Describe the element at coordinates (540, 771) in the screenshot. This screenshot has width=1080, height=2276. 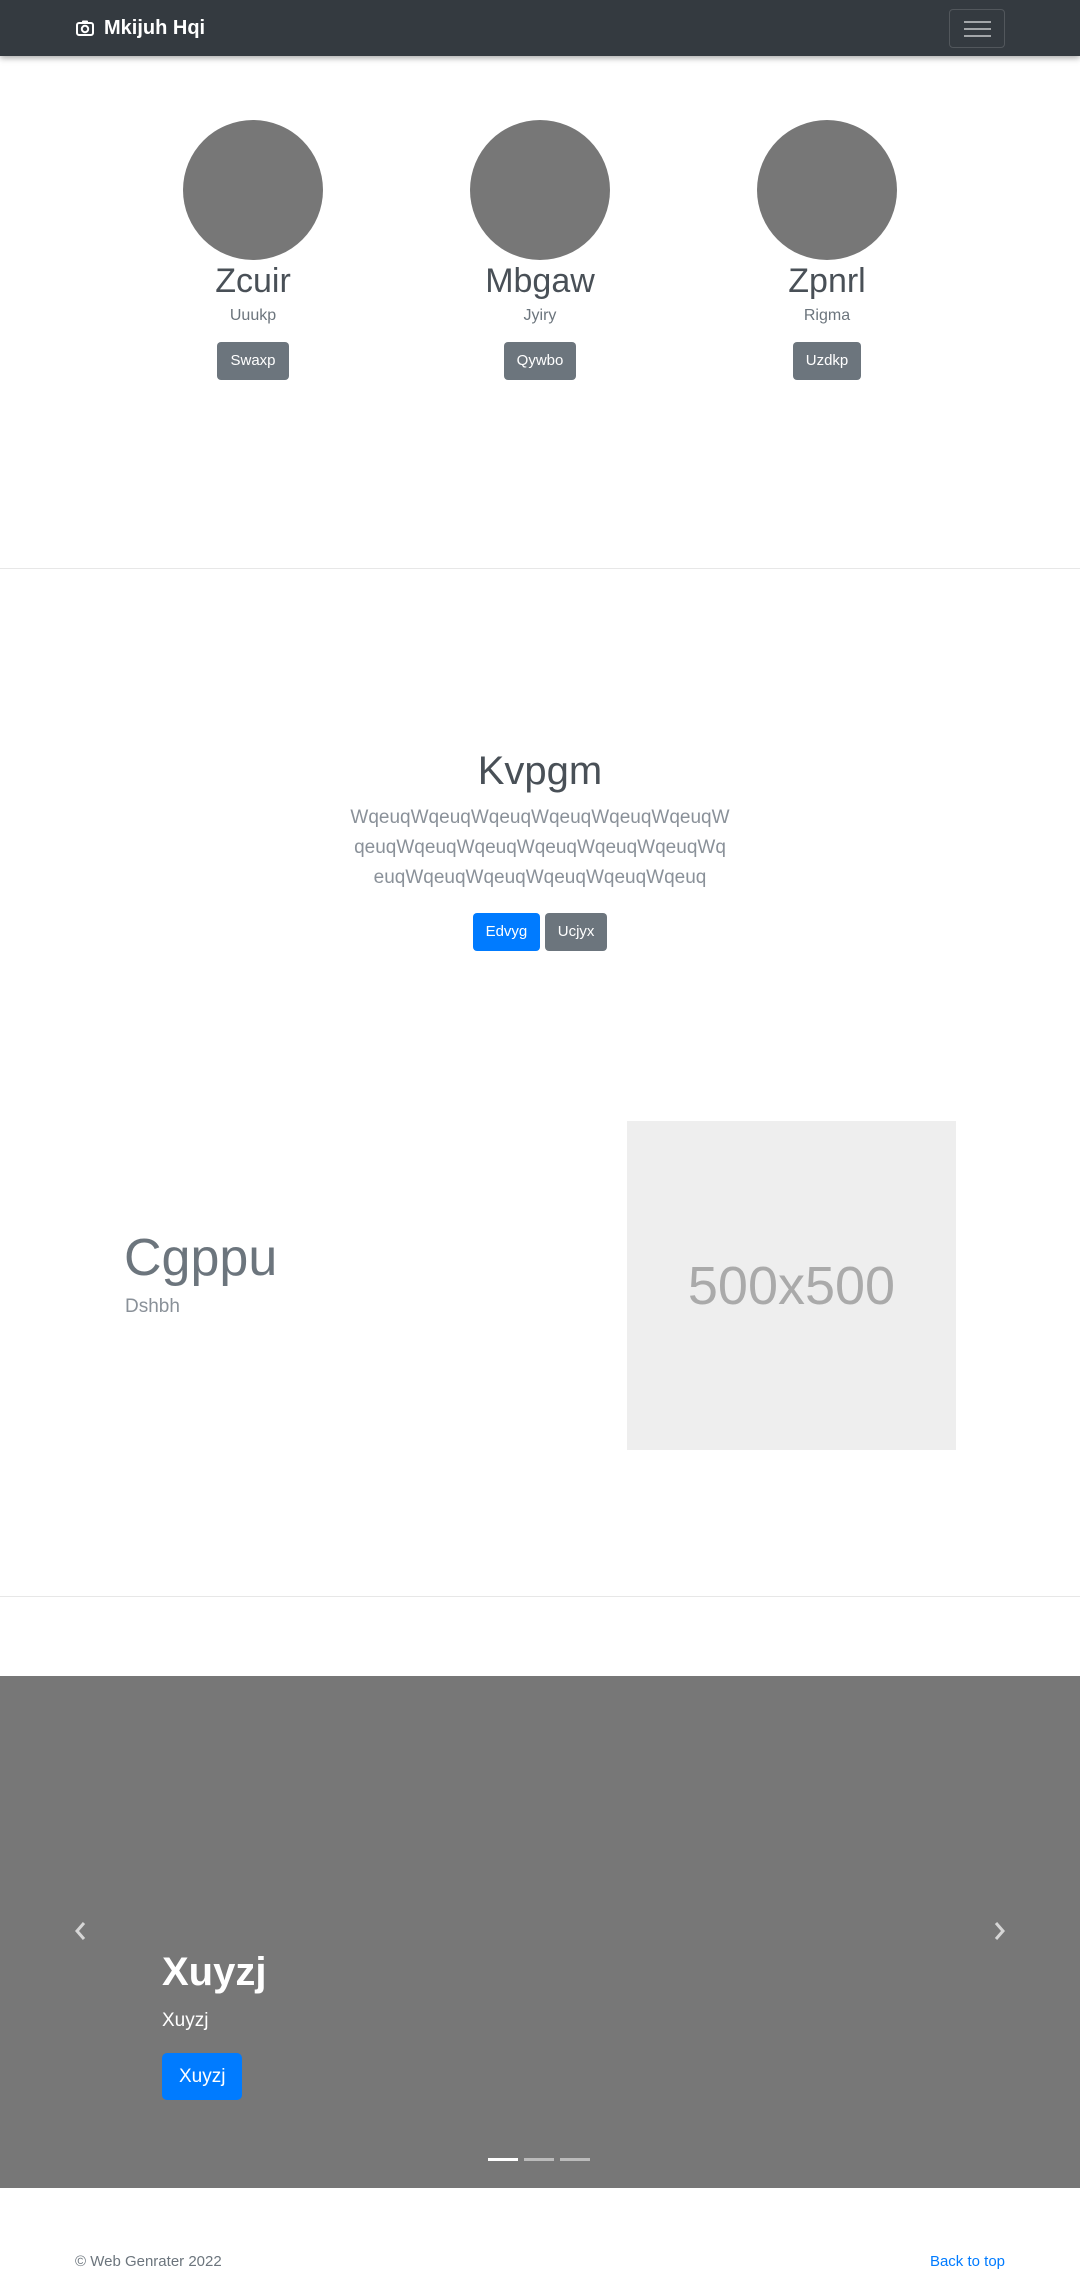
I see `hero-title: Kvpgm` at that location.